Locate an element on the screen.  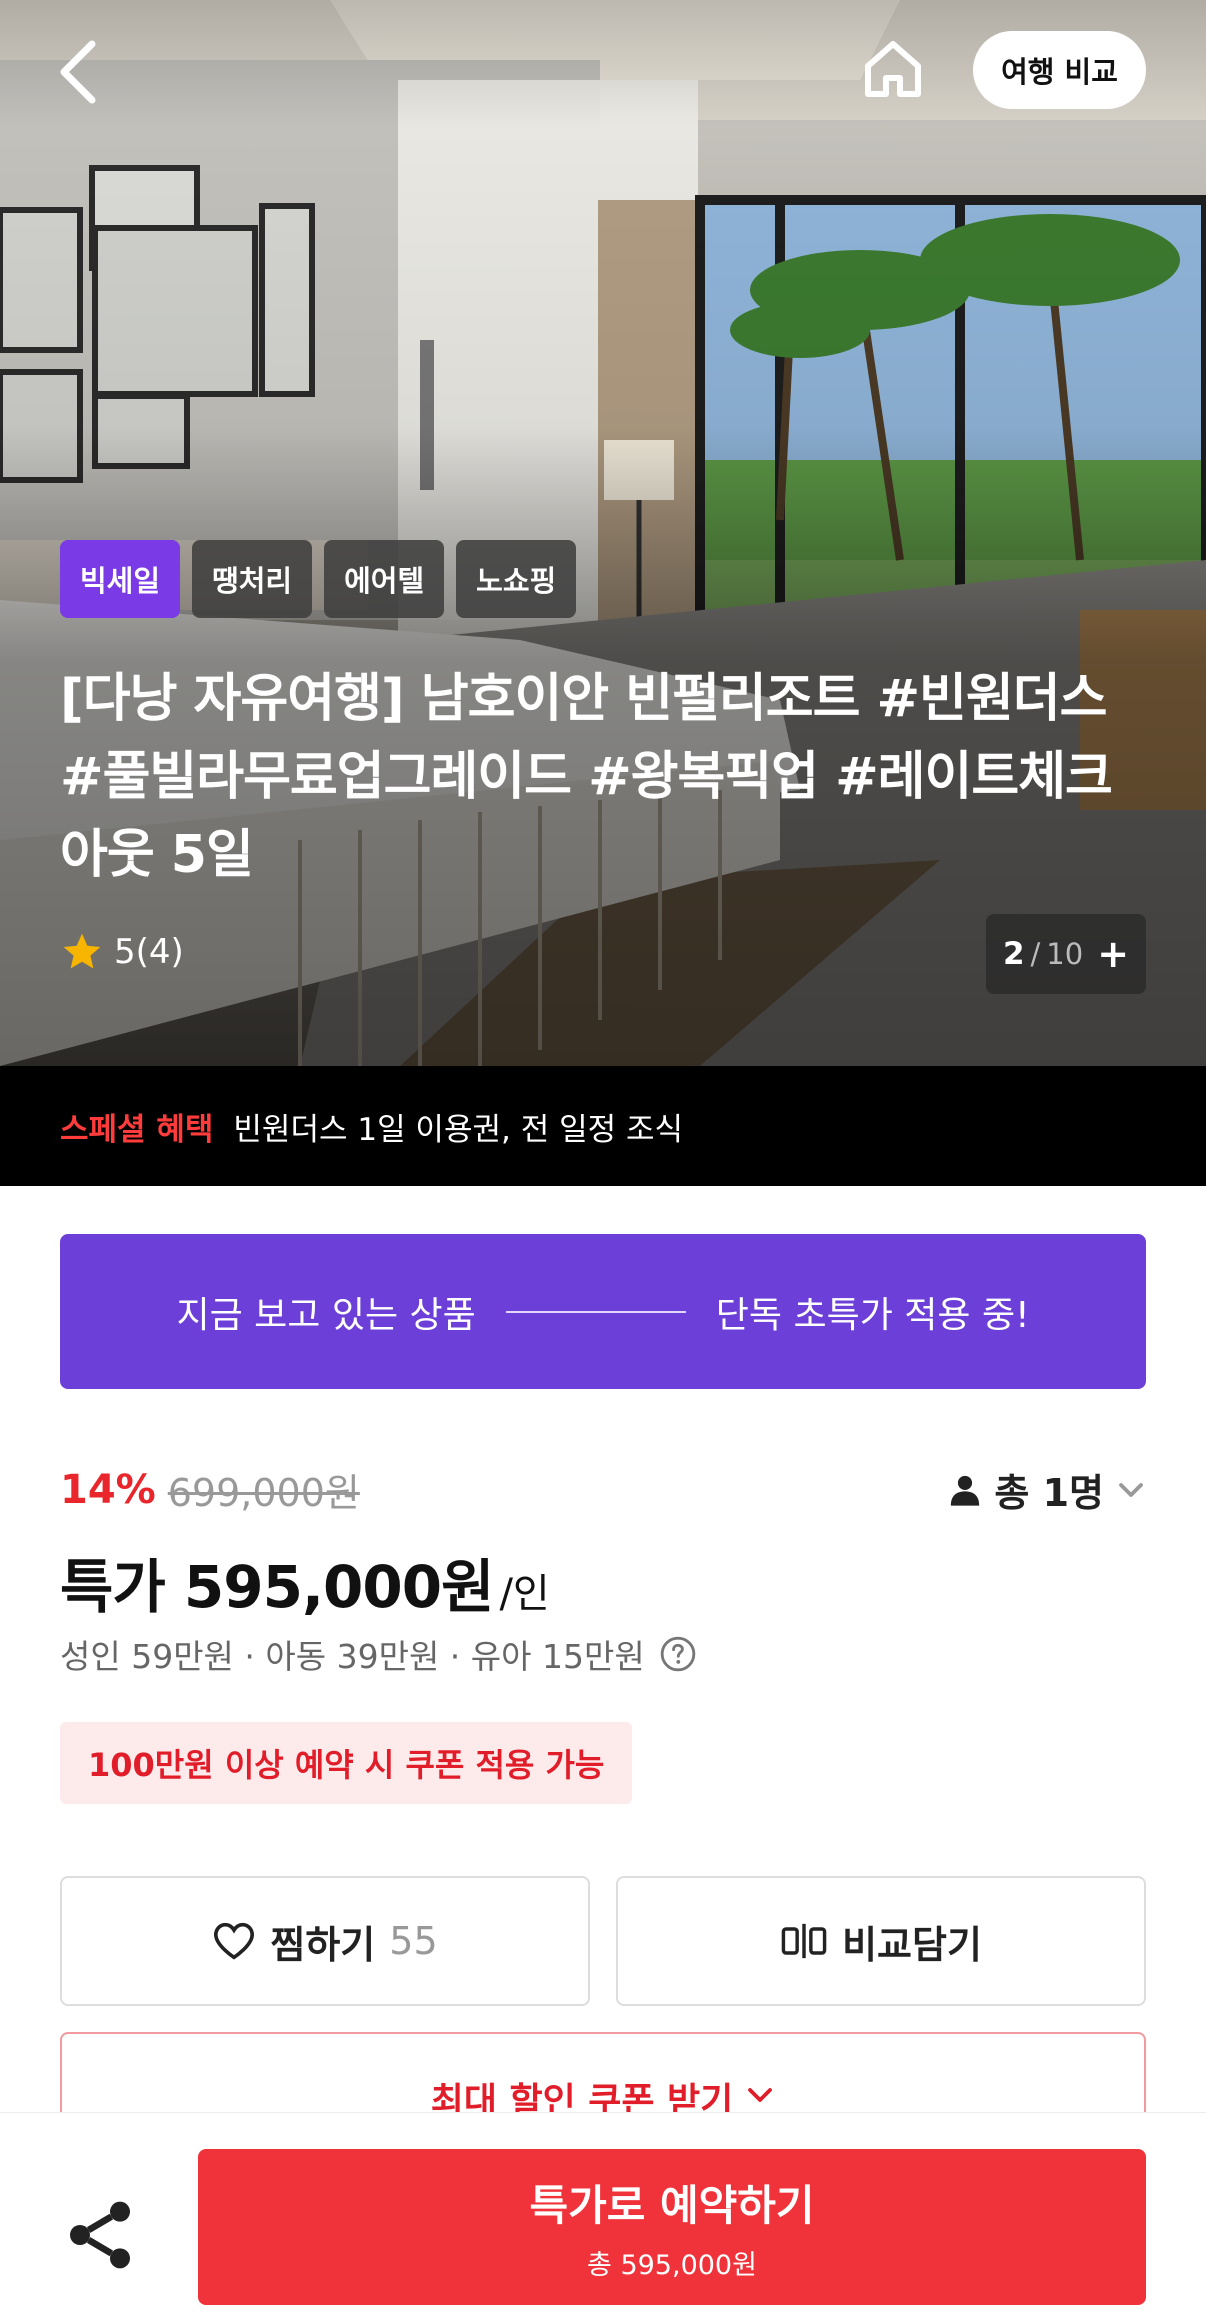
home-button is located at coordinates (893, 69).